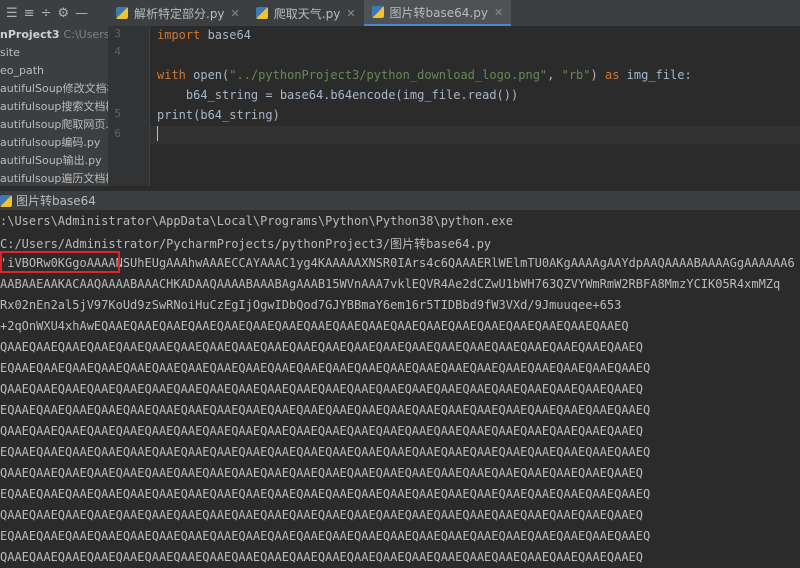 Image resolution: width=800 pixels, height=568 pixels. What do you see at coordinates (236, 115) in the screenshot?
I see `code-text: (b64_string)` at bounding box center [236, 115].